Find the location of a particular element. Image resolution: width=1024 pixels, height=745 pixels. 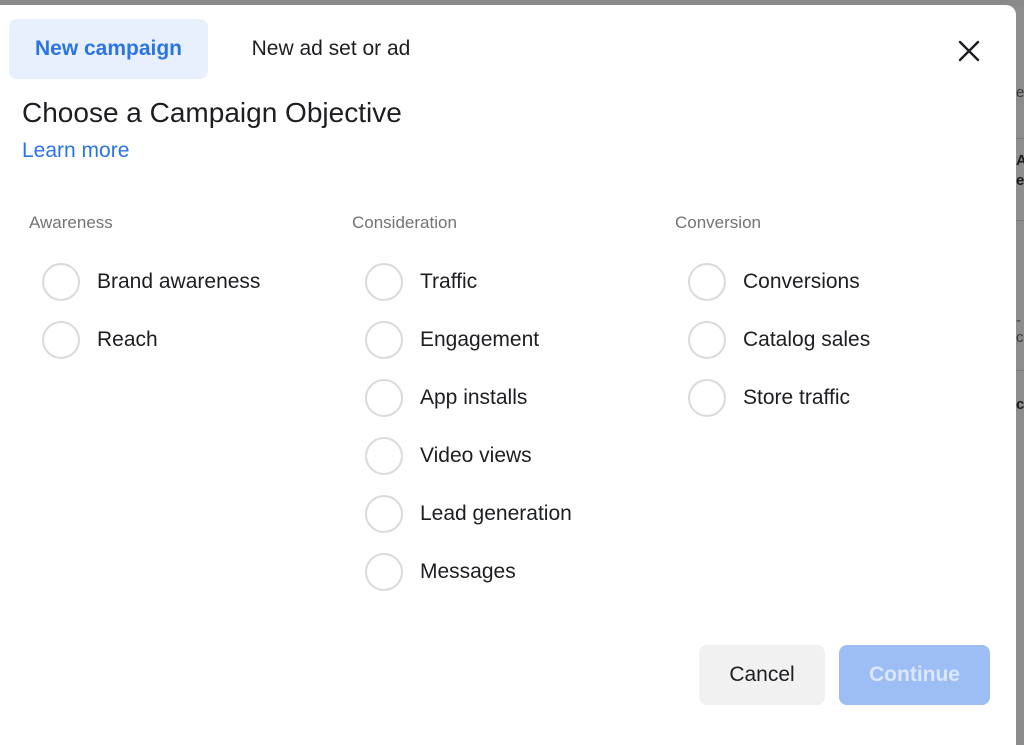

close-icon is located at coordinates (969, 51).